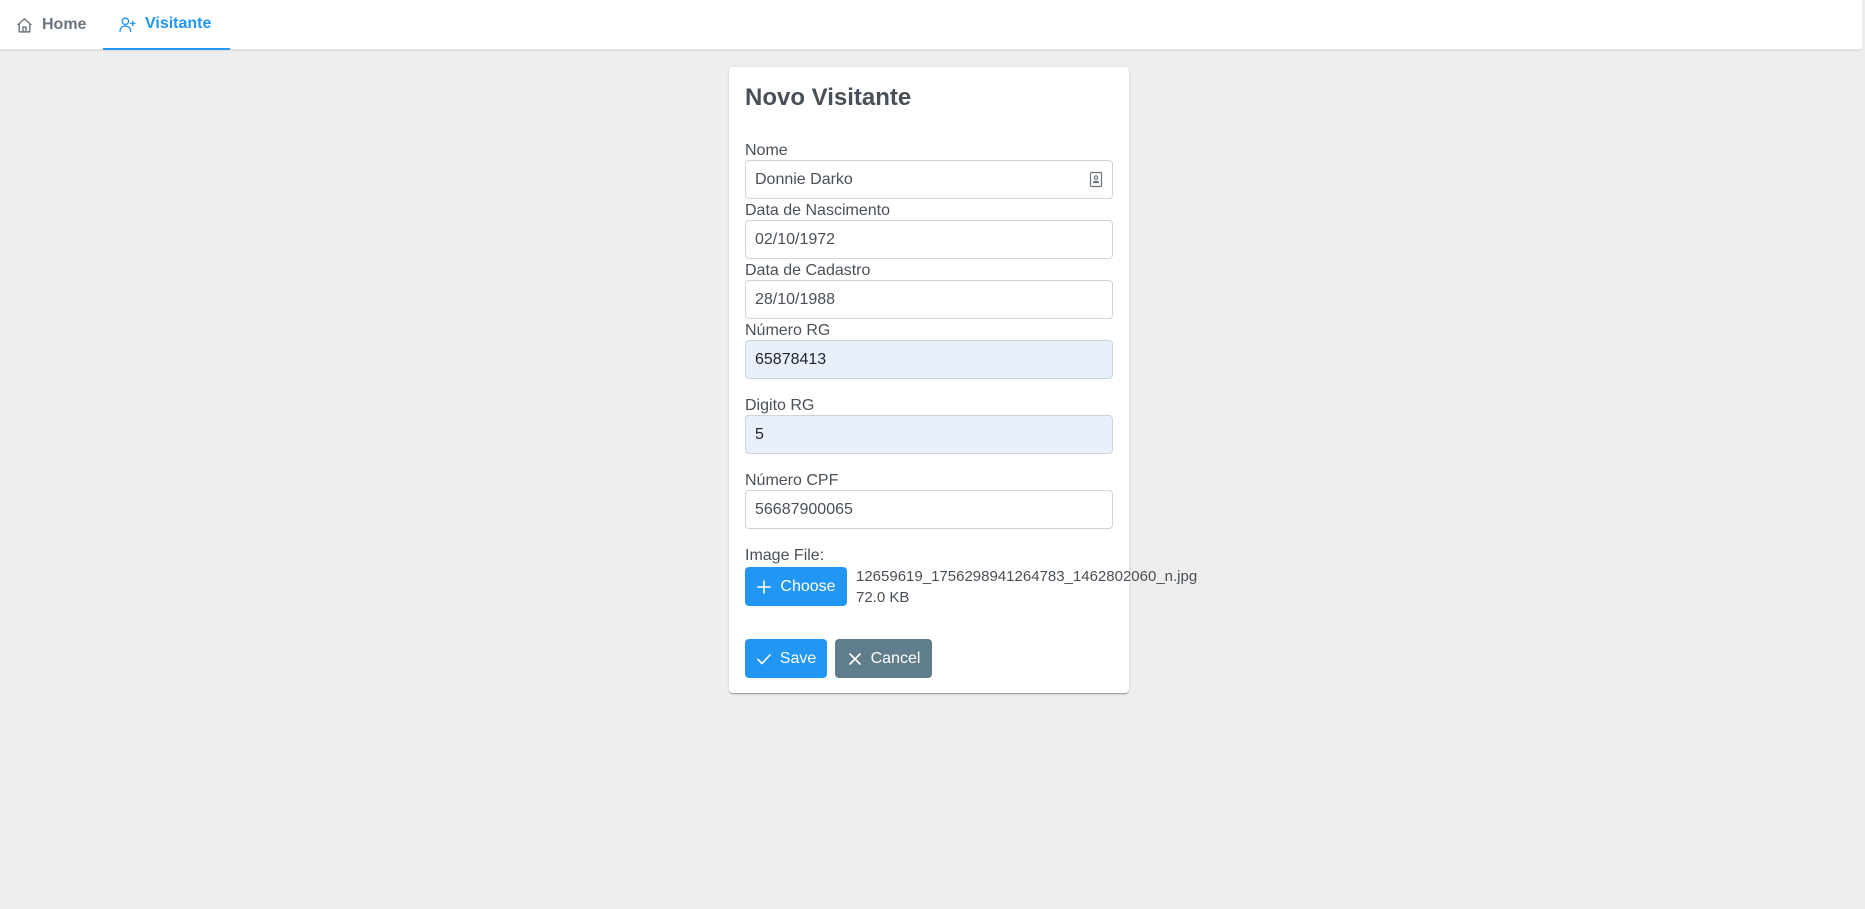 The height and width of the screenshot is (909, 1865). Describe the element at coordinates (808, 586) in the screenshot. I see `choose-file-label: Choose` at that location.